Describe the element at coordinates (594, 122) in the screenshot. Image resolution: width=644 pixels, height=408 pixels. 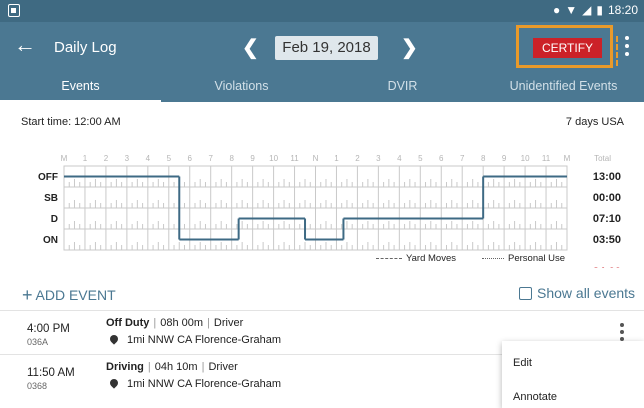
I see `cycle-rule: 7 days USA` at that location.